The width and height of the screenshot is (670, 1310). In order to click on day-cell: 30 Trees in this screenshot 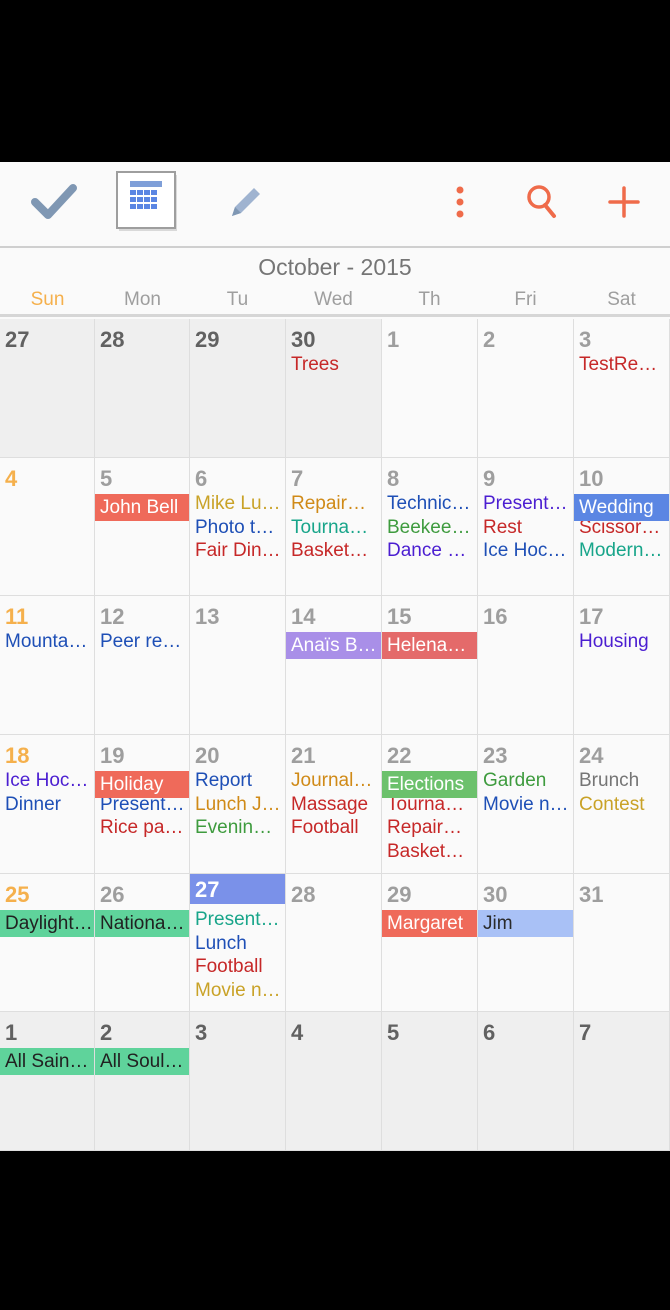, I will do `click(334, 388)`.